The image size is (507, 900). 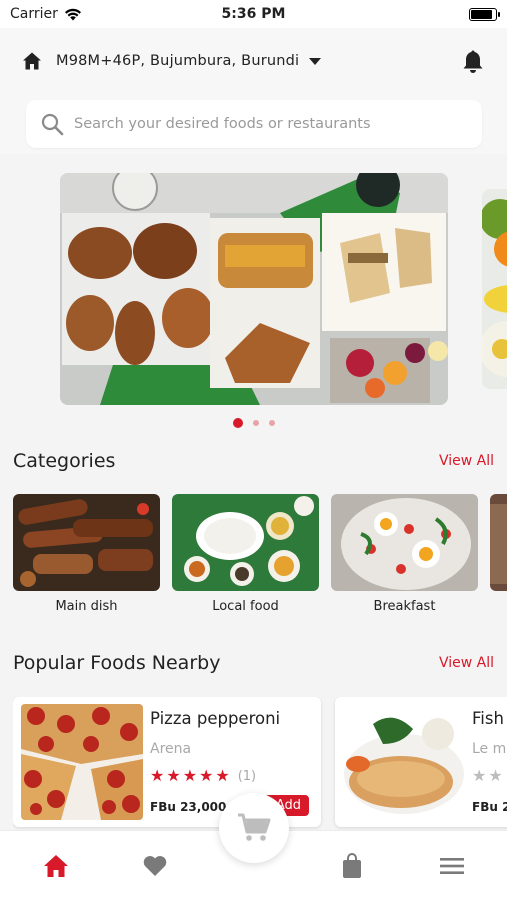 What do you see at coordinates (315, 61) in the screenshot?
I see `chevron-down-icon` at bounding box center [315, 61].